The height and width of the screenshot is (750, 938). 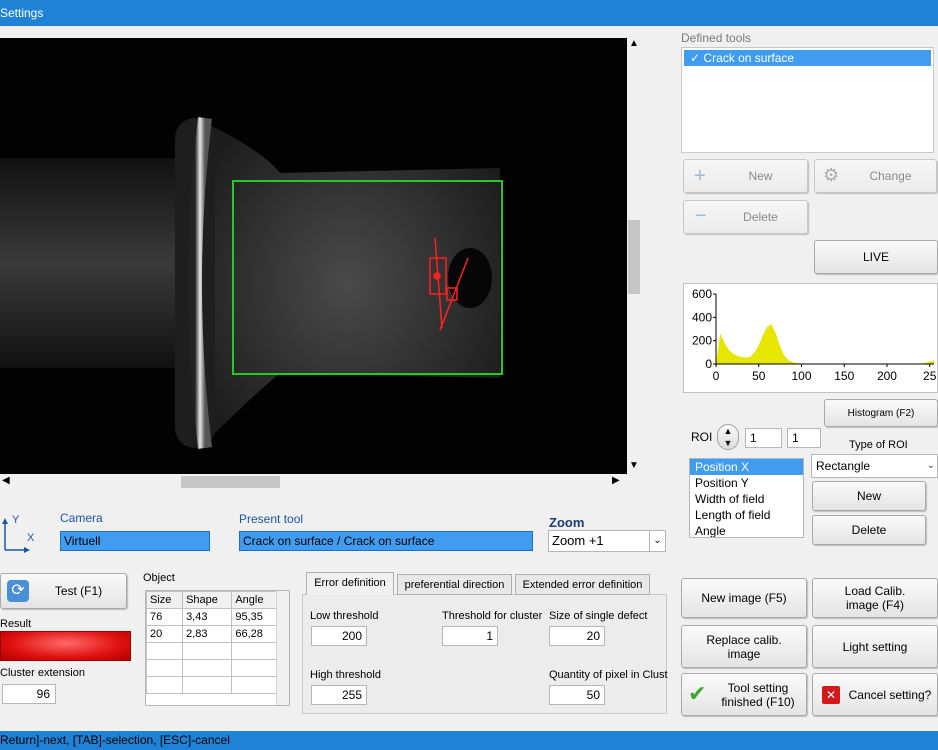 What do you see at coordinates (577, 636) in the screenshot?
I see `single-defect-field: 20` at bounding box center [577, 636].